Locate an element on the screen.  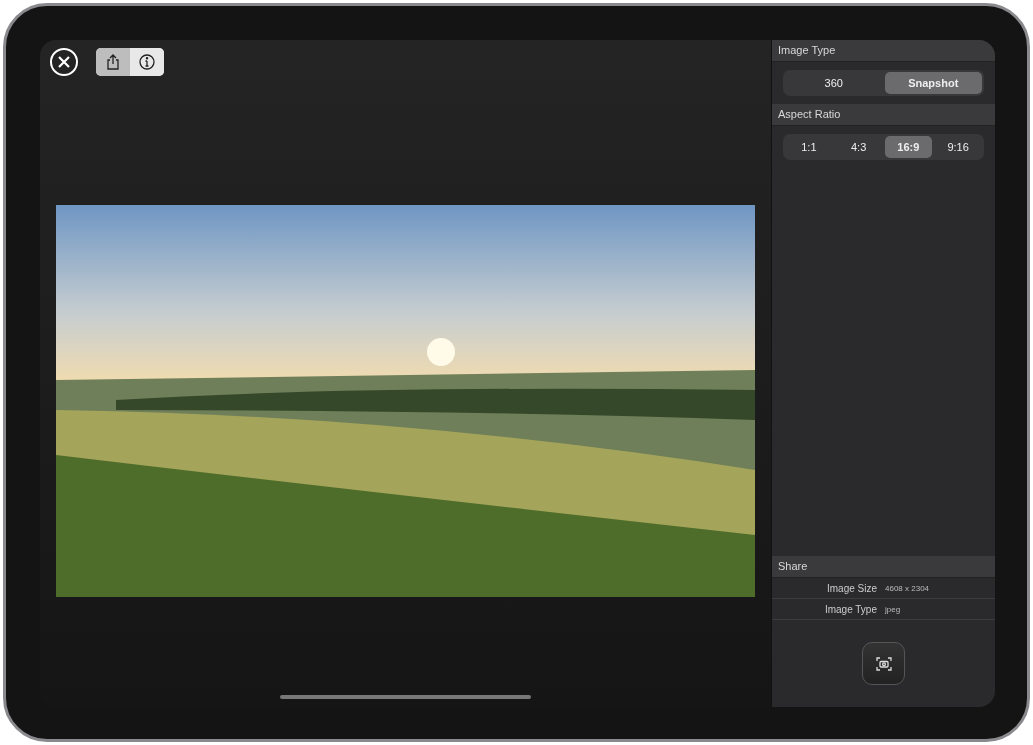
section-header: Aspect Ratio is located at coordinates (883, 115).